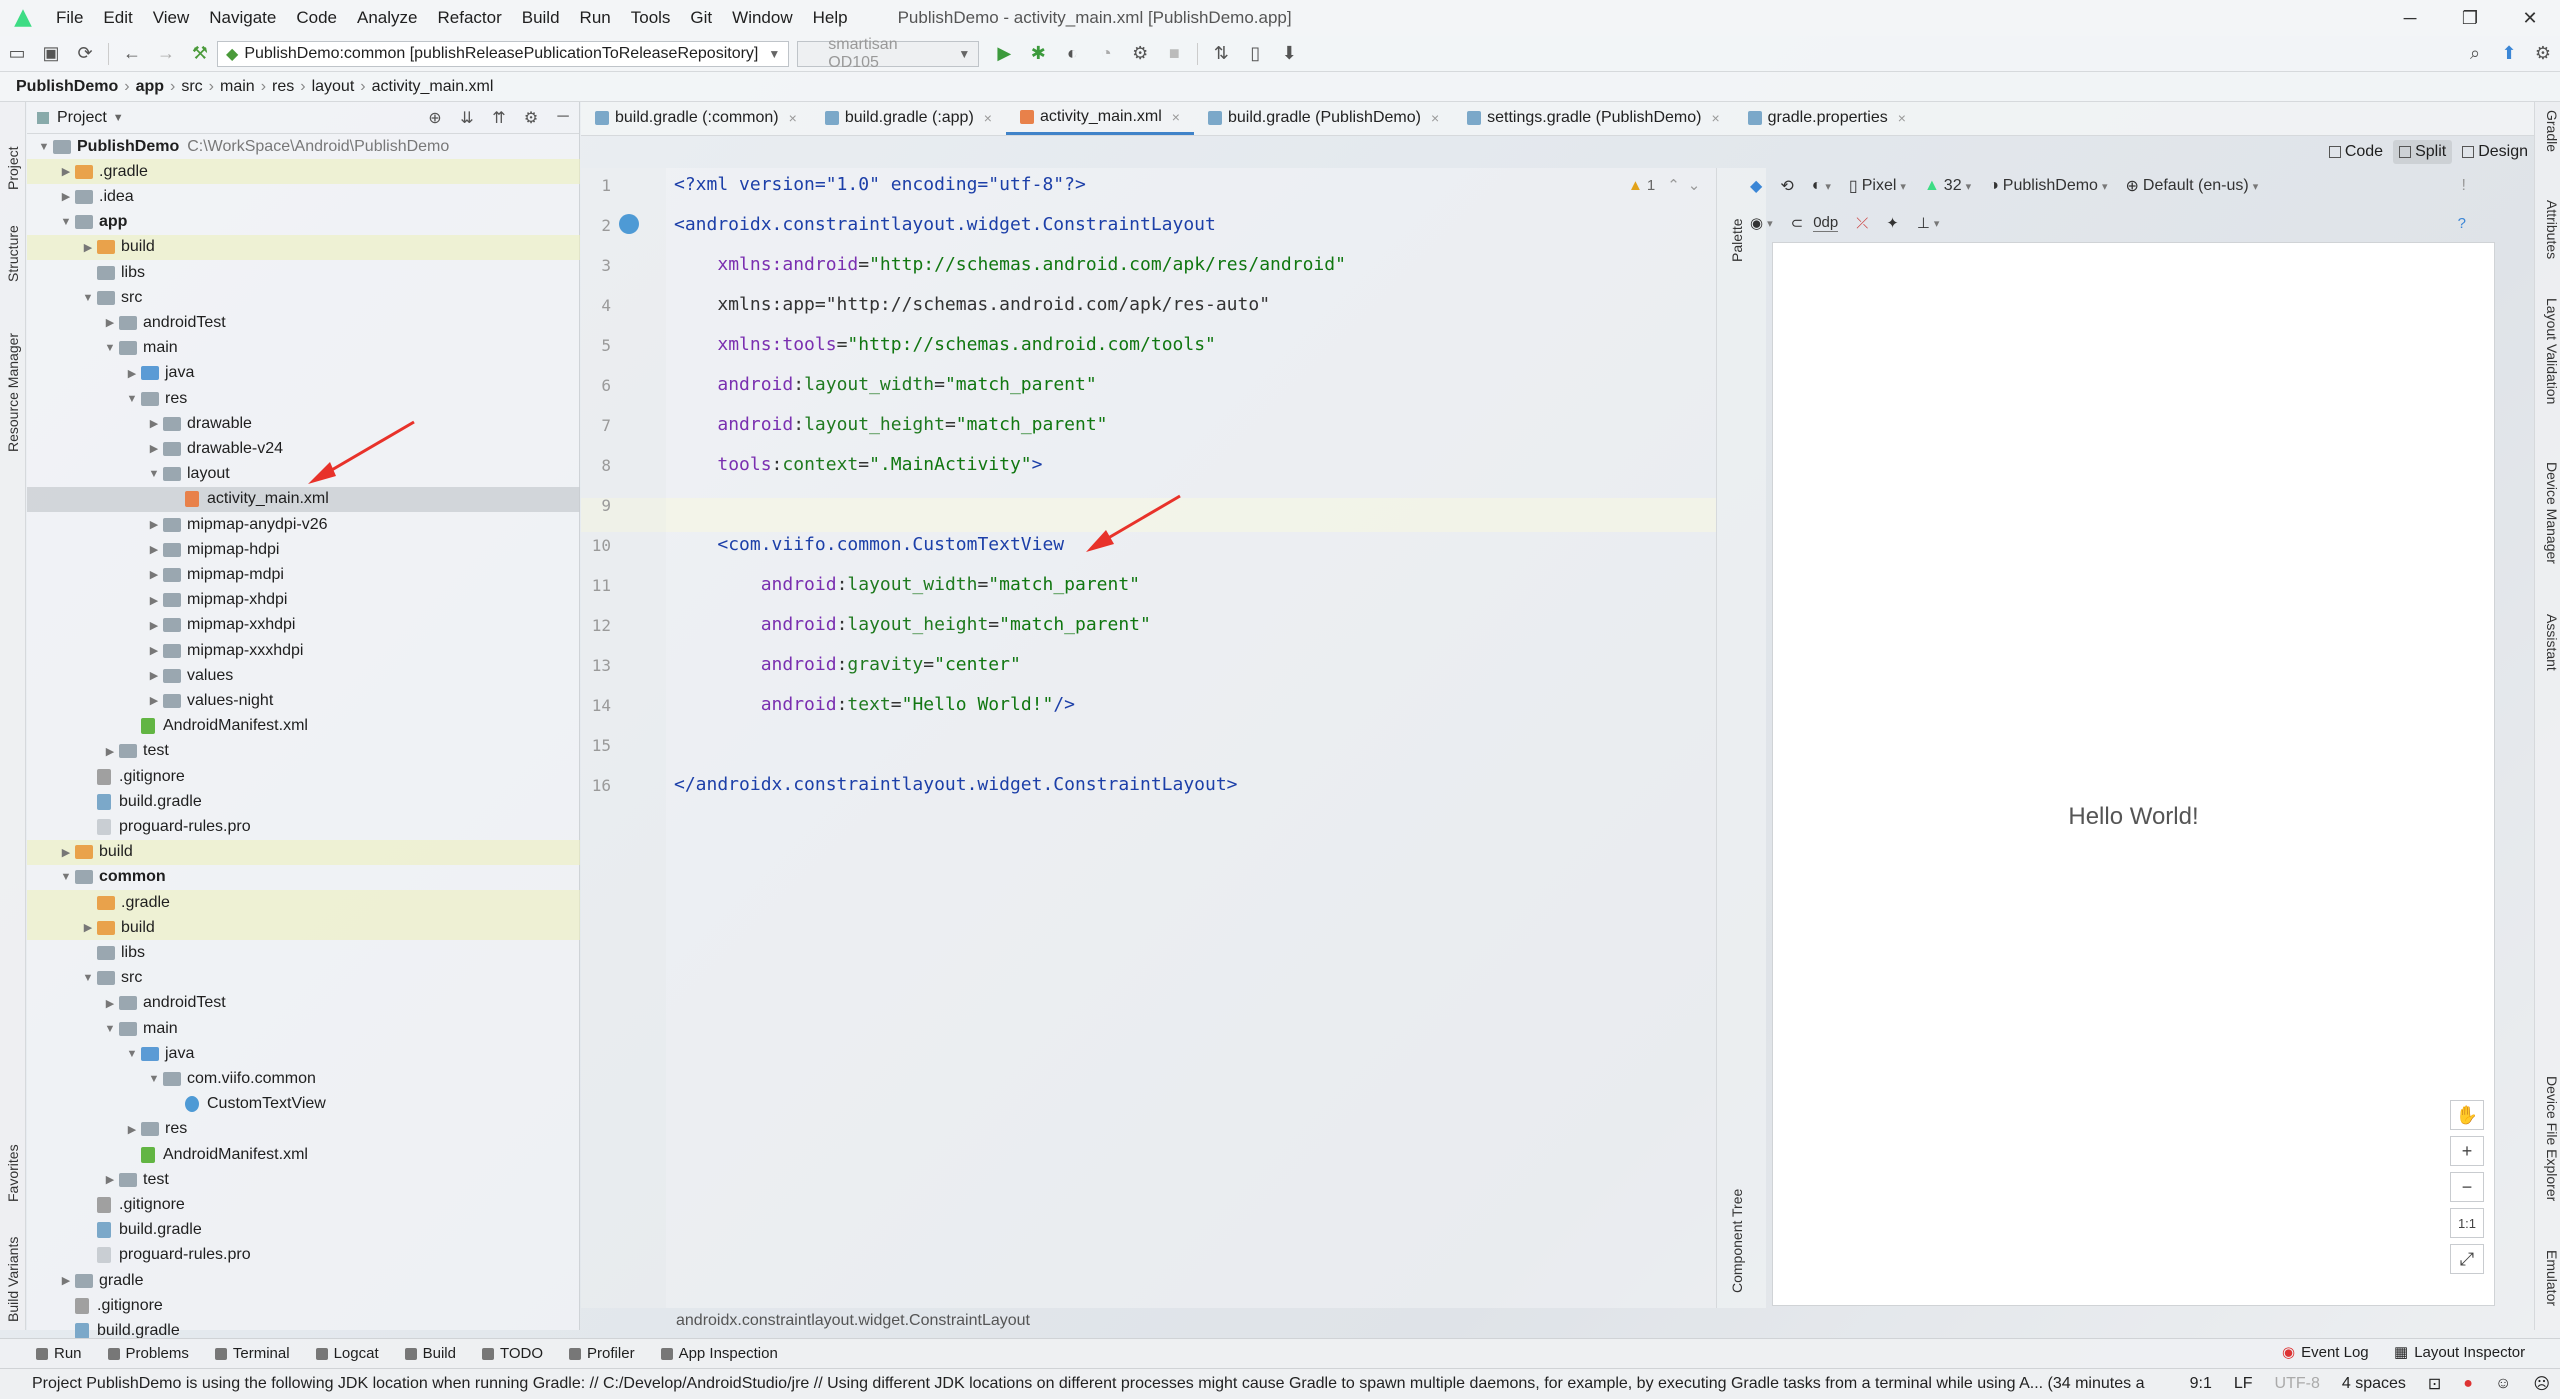 The width and height of the screenshot is (2560, 1399). I want to click on error-icon: ●, so click(2468, 1384).